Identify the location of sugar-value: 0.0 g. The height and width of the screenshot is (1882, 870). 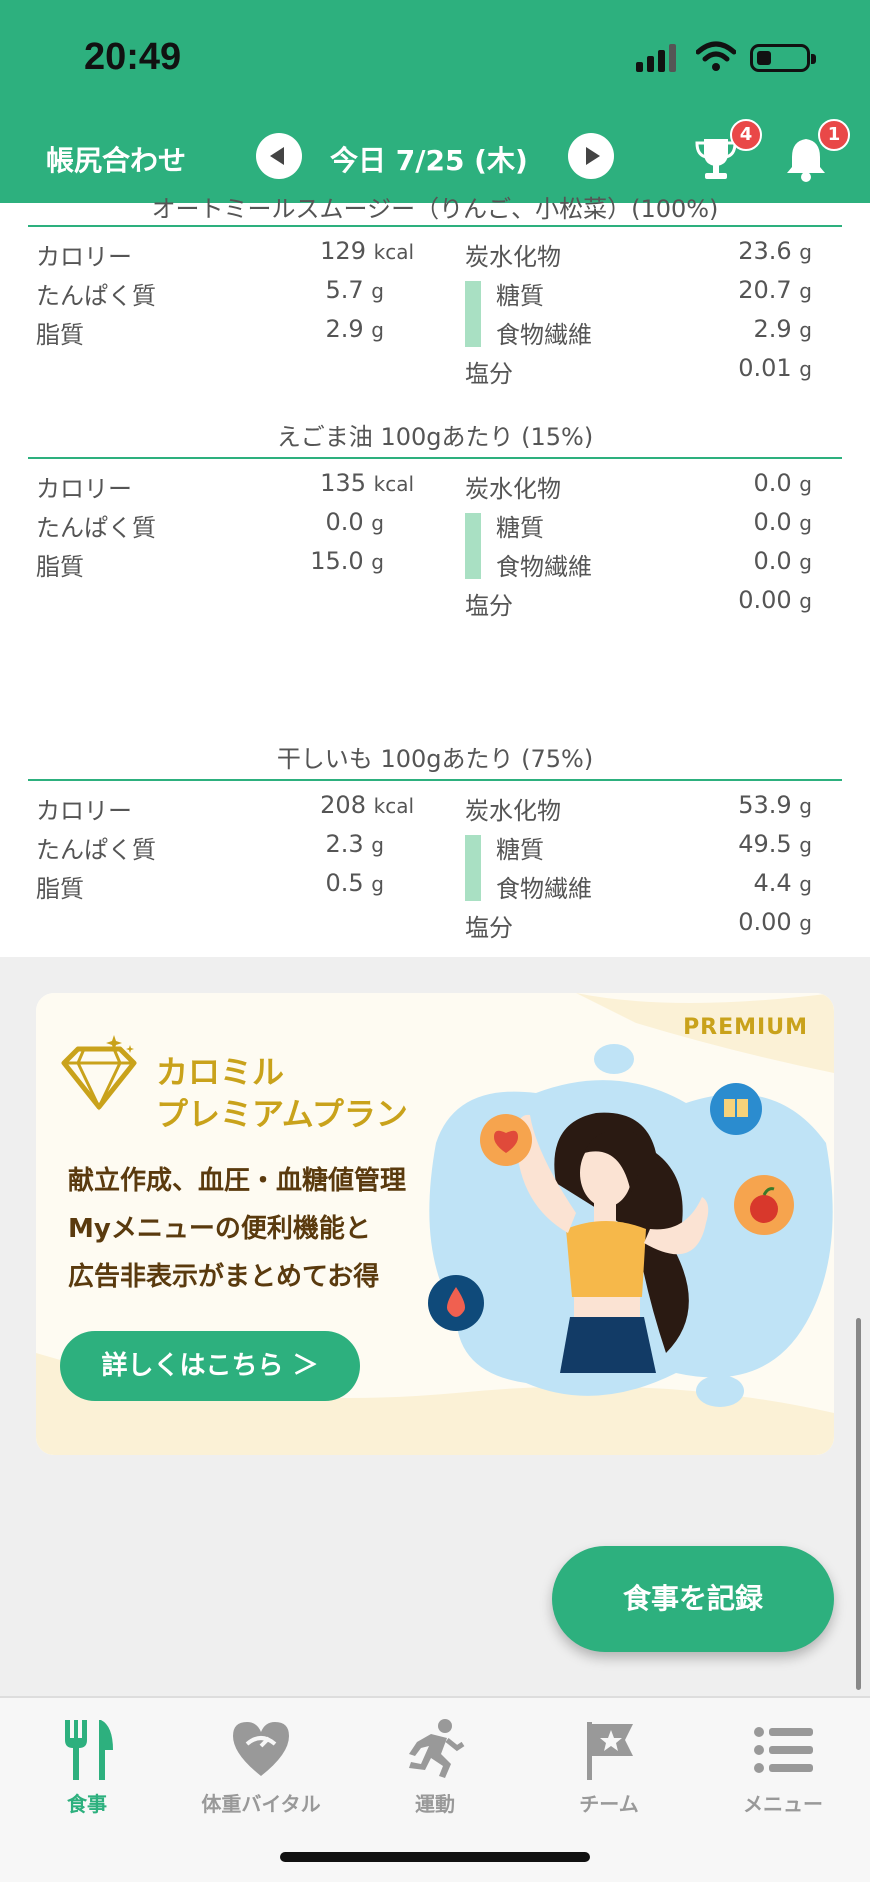
(782, 522).